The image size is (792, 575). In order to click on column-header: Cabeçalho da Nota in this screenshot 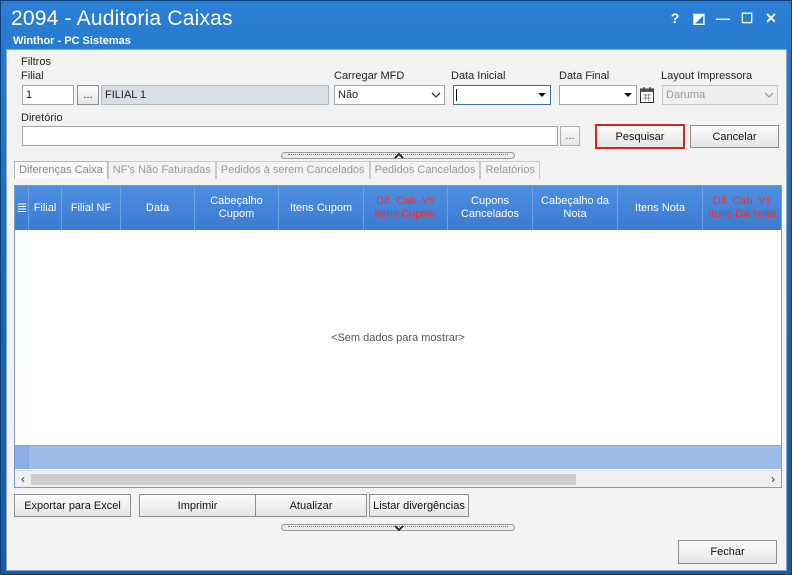, I will do `click(575, 208)`.